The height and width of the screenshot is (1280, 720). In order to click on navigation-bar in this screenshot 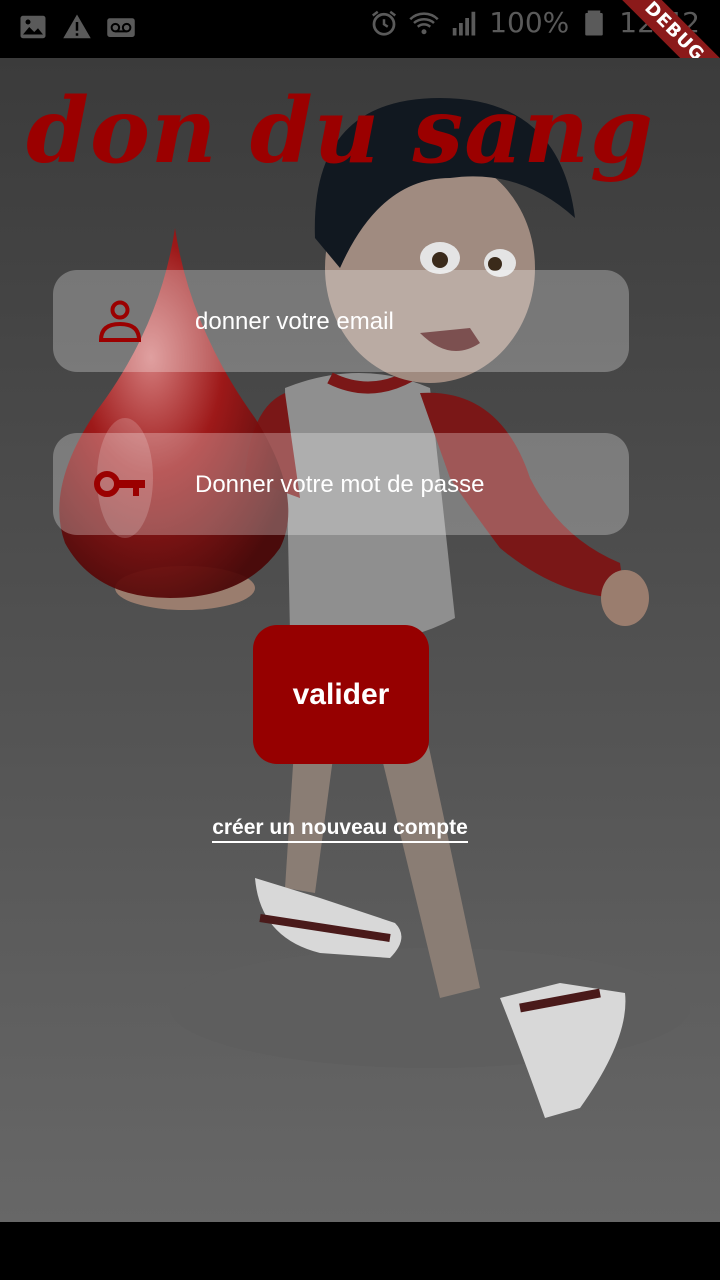, I will do `click(360, 1251)`.